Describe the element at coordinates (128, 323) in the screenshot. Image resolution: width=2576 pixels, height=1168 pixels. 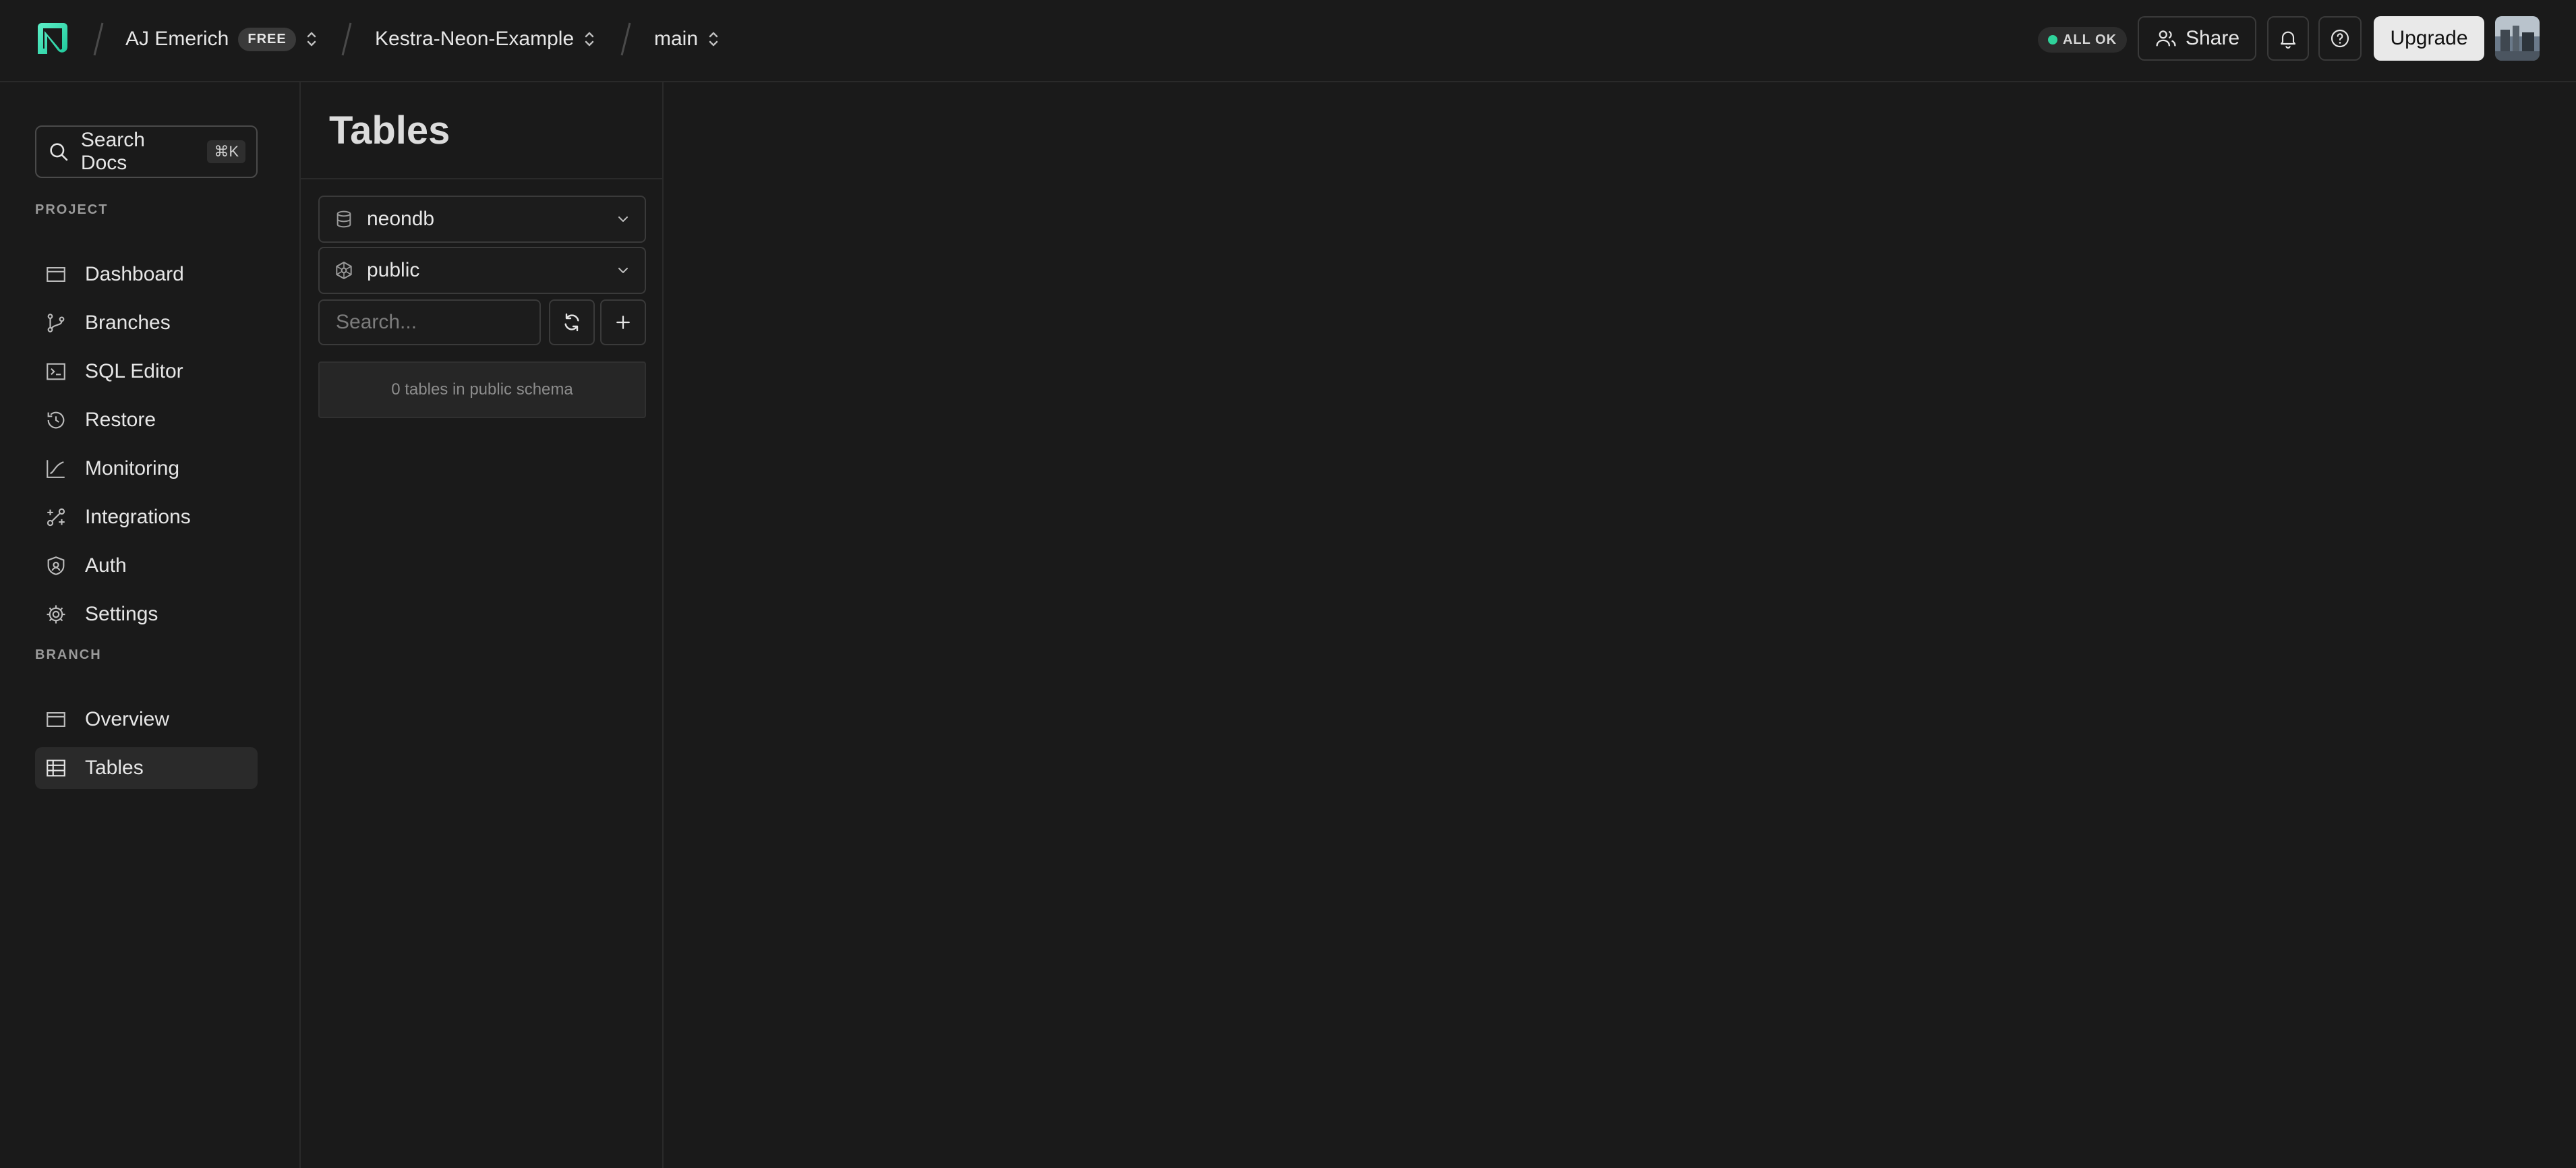
I see `sidebar-item-label: Branches` at that location.